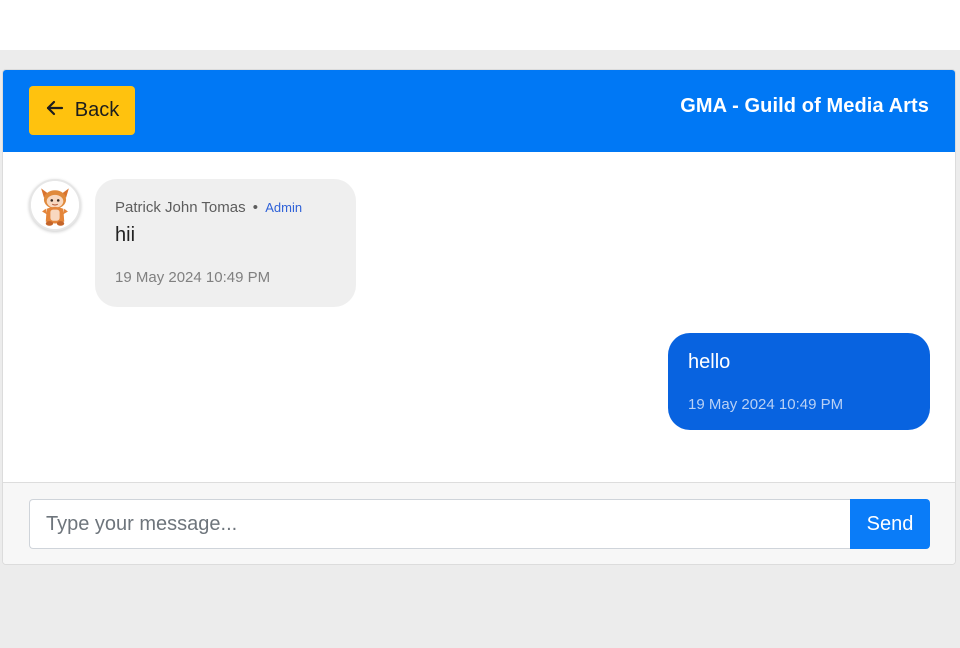 The image size is (960, 648). I want to click on message-meta: Patrick John Tomas • Admin, so click(225, 207).